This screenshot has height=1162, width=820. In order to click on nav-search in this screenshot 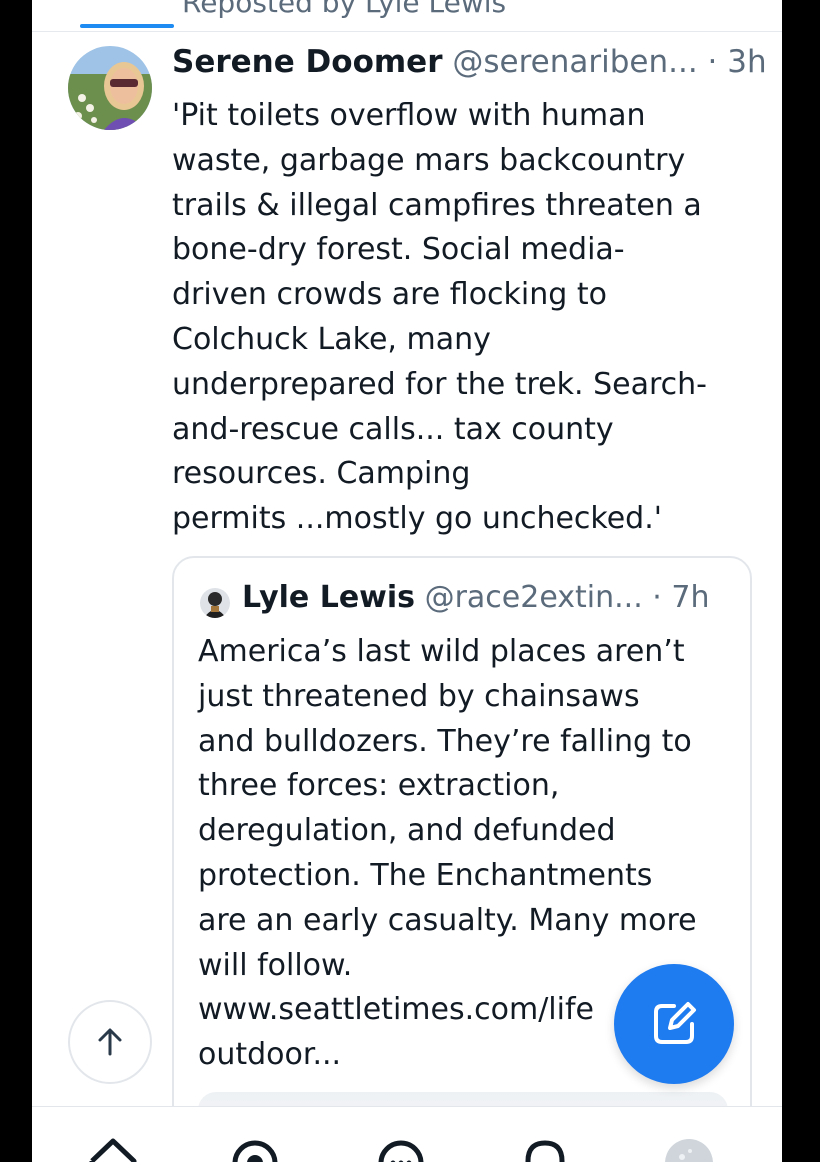, I will do `click(255, 1147)`.